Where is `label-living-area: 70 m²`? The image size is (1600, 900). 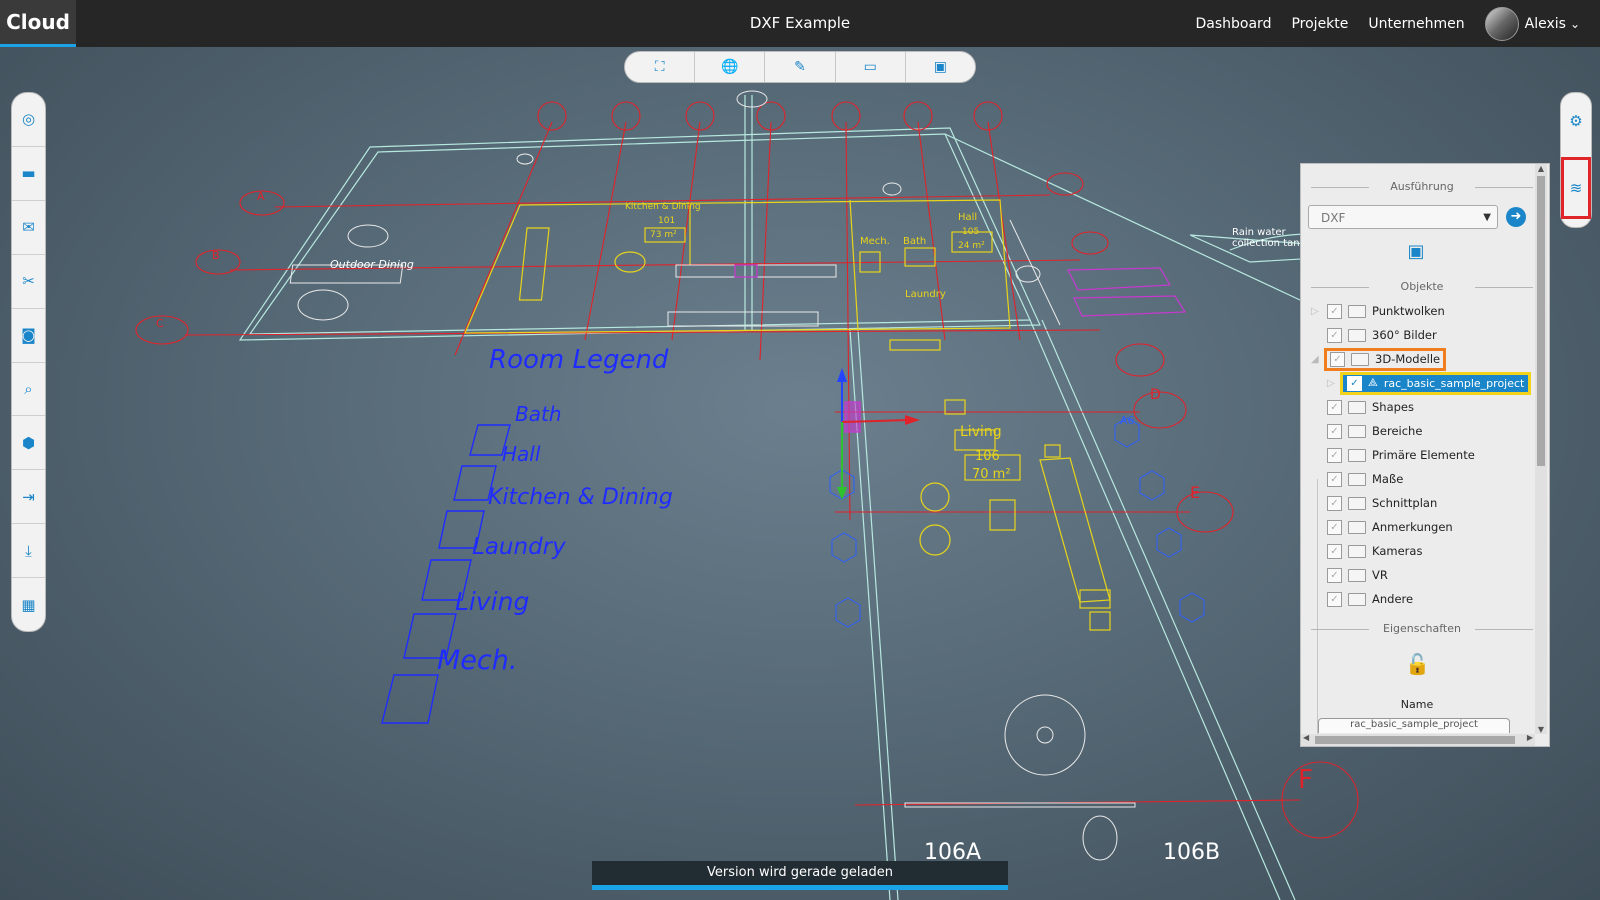 label-living-area: 70 m² is located at coordinates (991, 474).